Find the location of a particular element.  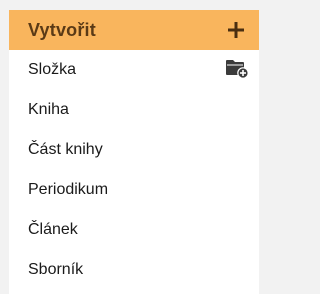

menu-item-label: Složka is located at coordinates (52, 69).